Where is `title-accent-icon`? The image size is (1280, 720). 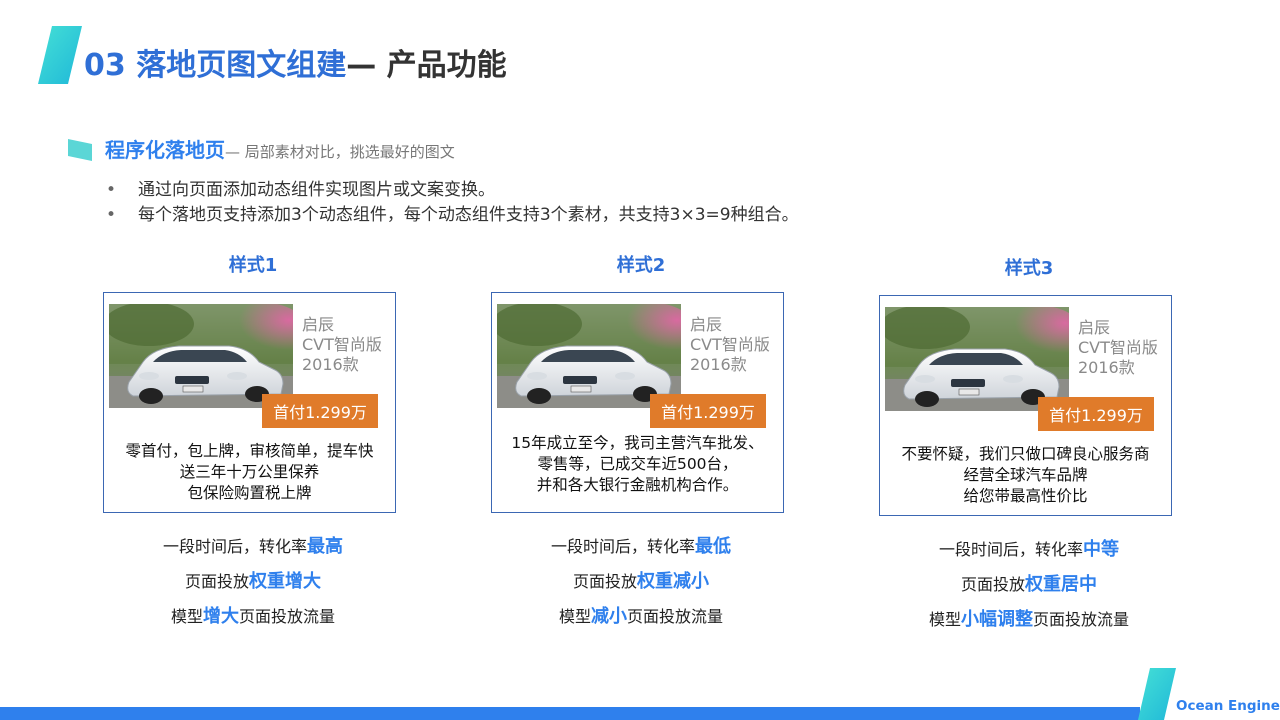 title-accent-icon is located at coordinates (60, 55).